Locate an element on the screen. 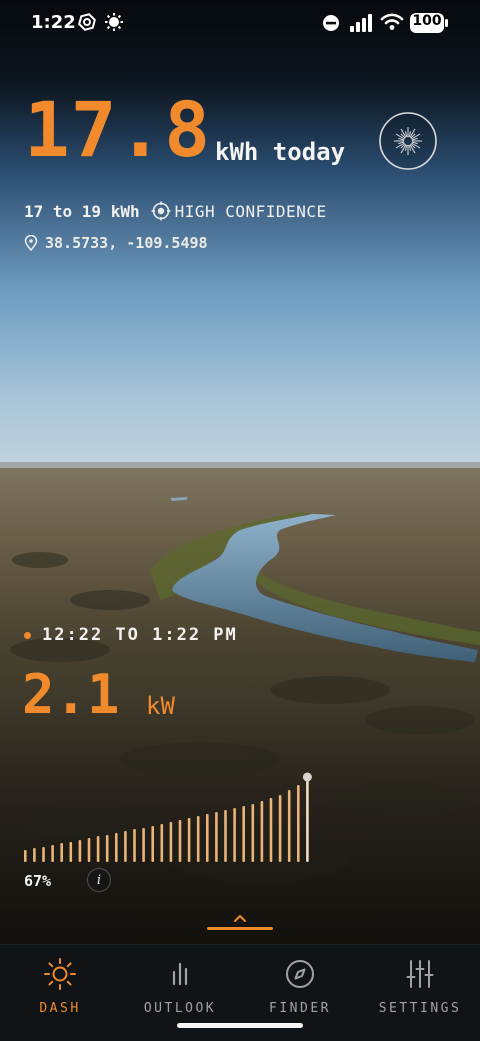 The image size is (480, 1041). bar-chart-icon is located at coordinates (180, 974).